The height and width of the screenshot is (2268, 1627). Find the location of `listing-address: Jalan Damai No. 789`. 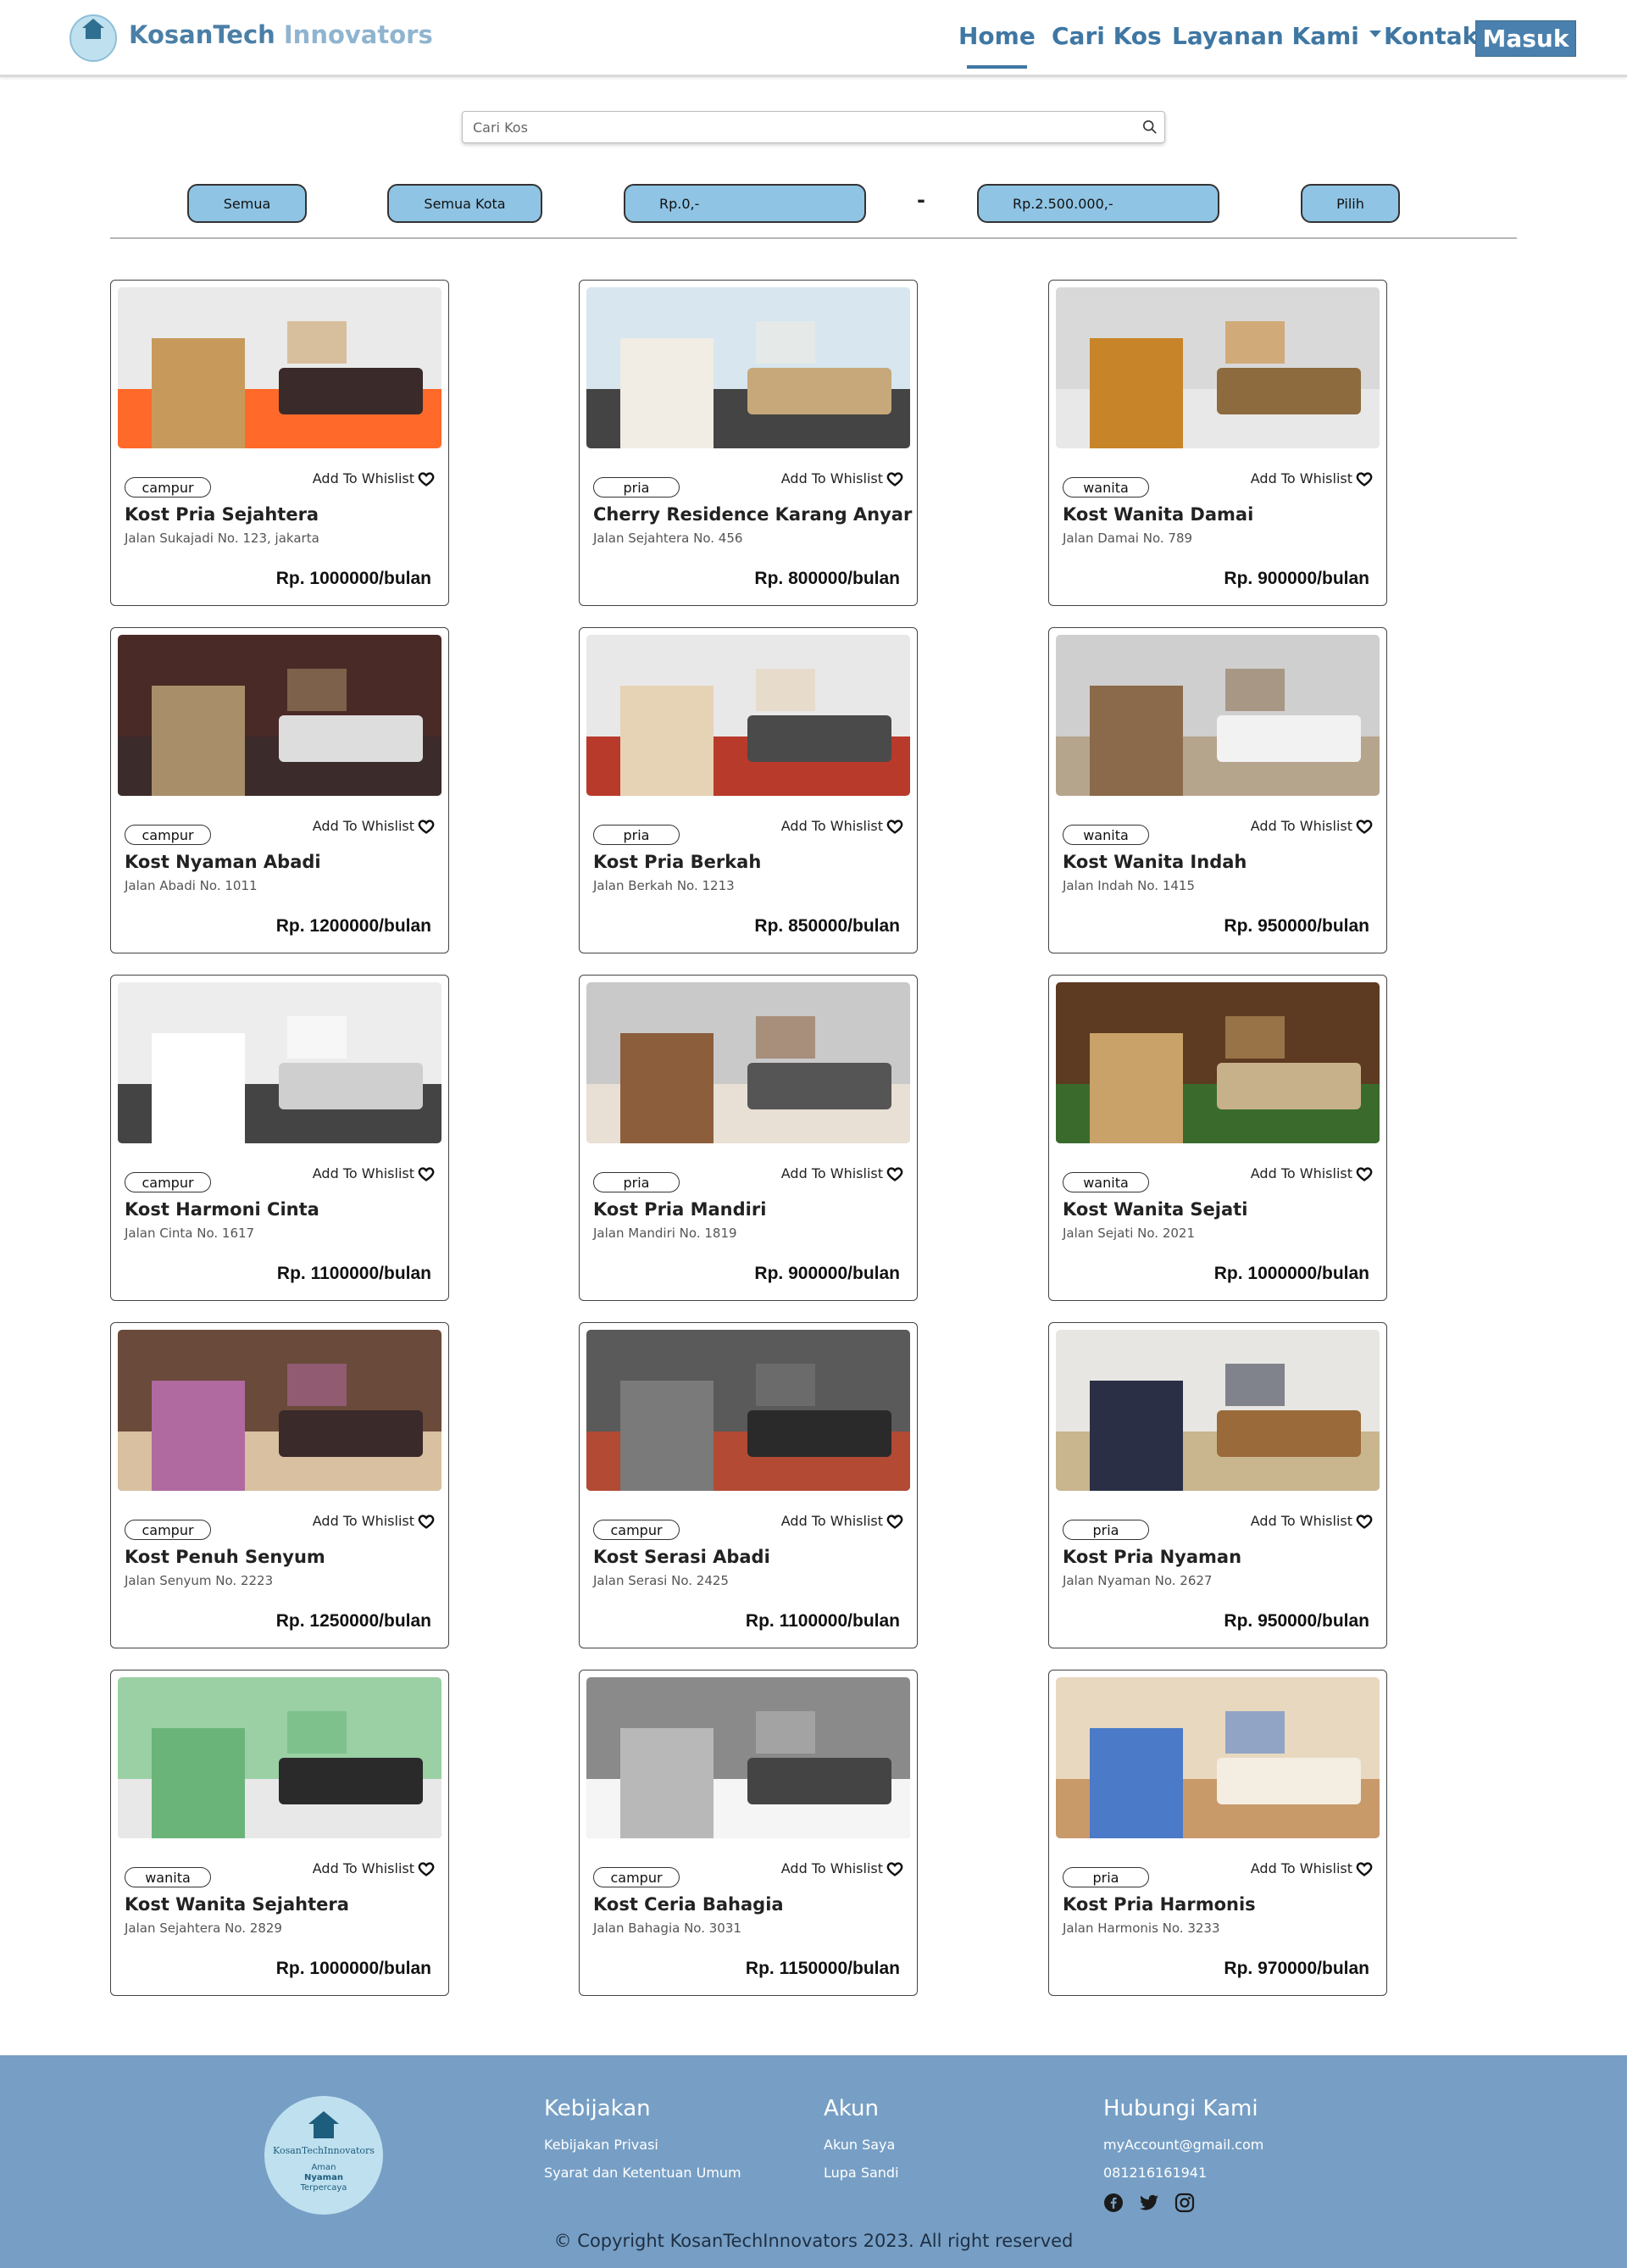

listing-address: Jalan Damai No. 789 is located at coordinates (1128, 538).